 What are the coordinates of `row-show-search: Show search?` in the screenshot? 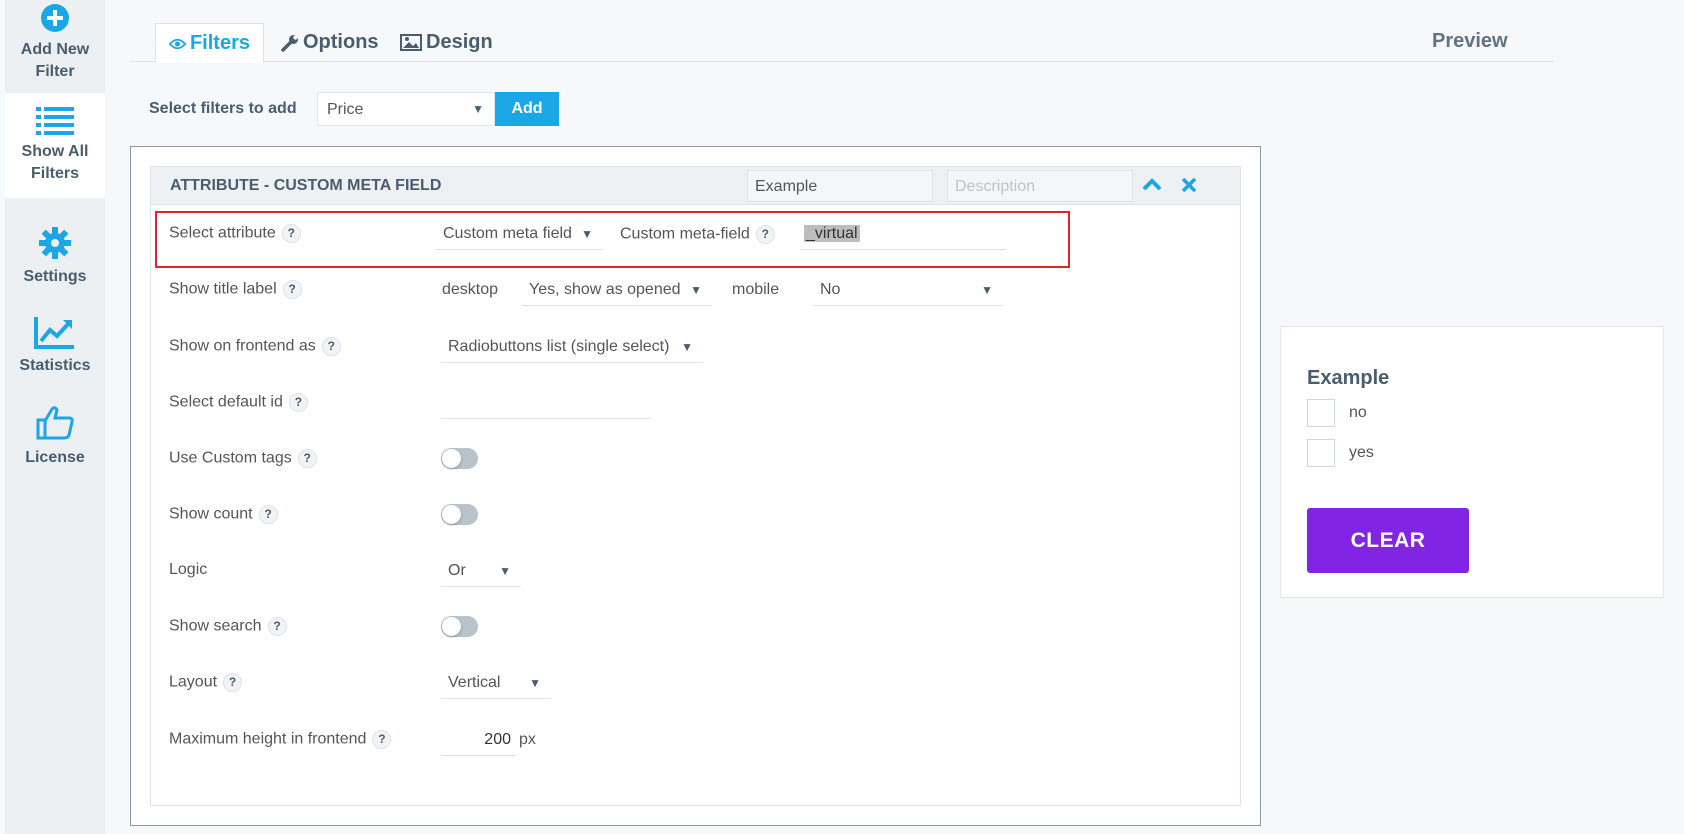 It's located at (689, 627).